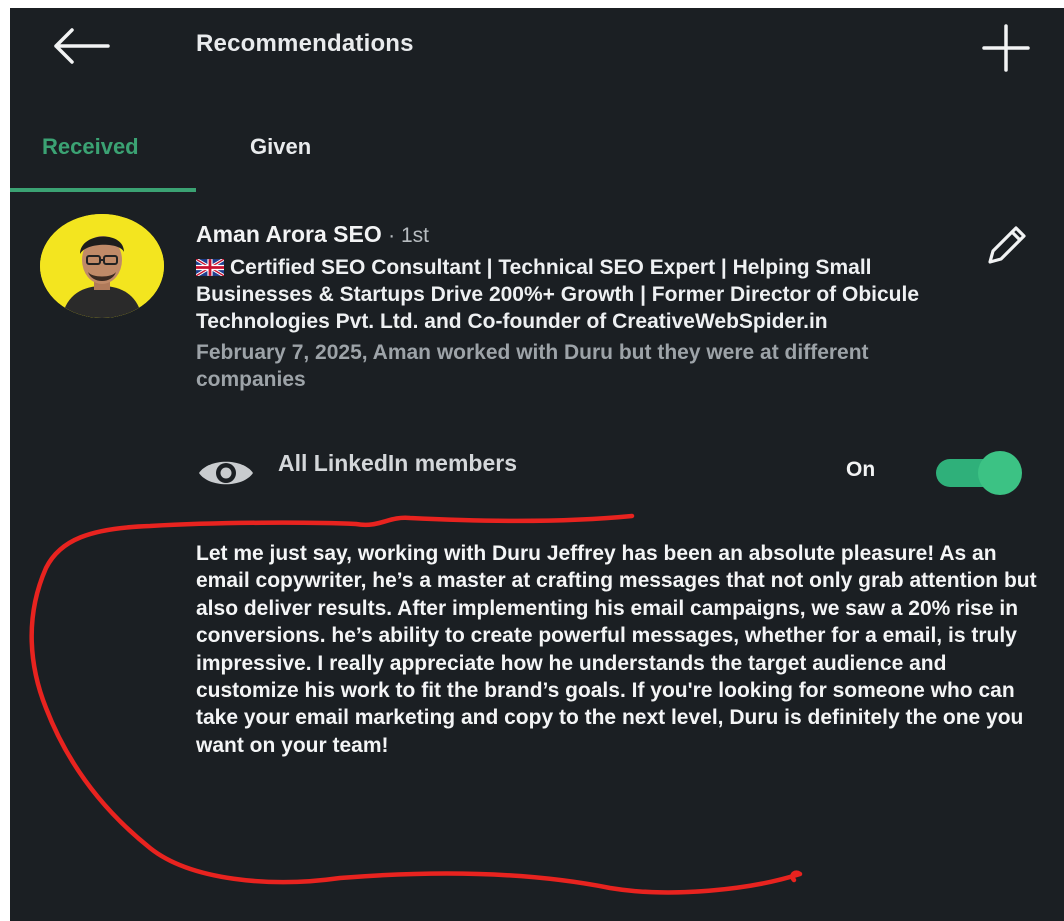 The height and width of the screenshot is (921, 1064). I want to click on tab-given: Given, so click(286, 155).